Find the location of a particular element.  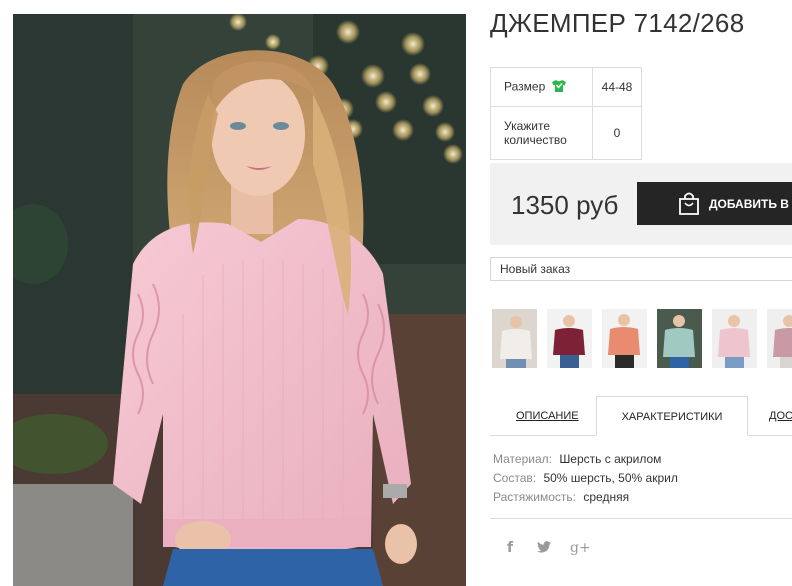

characteristic-key: Состав: is located at coordinates (515, 478).